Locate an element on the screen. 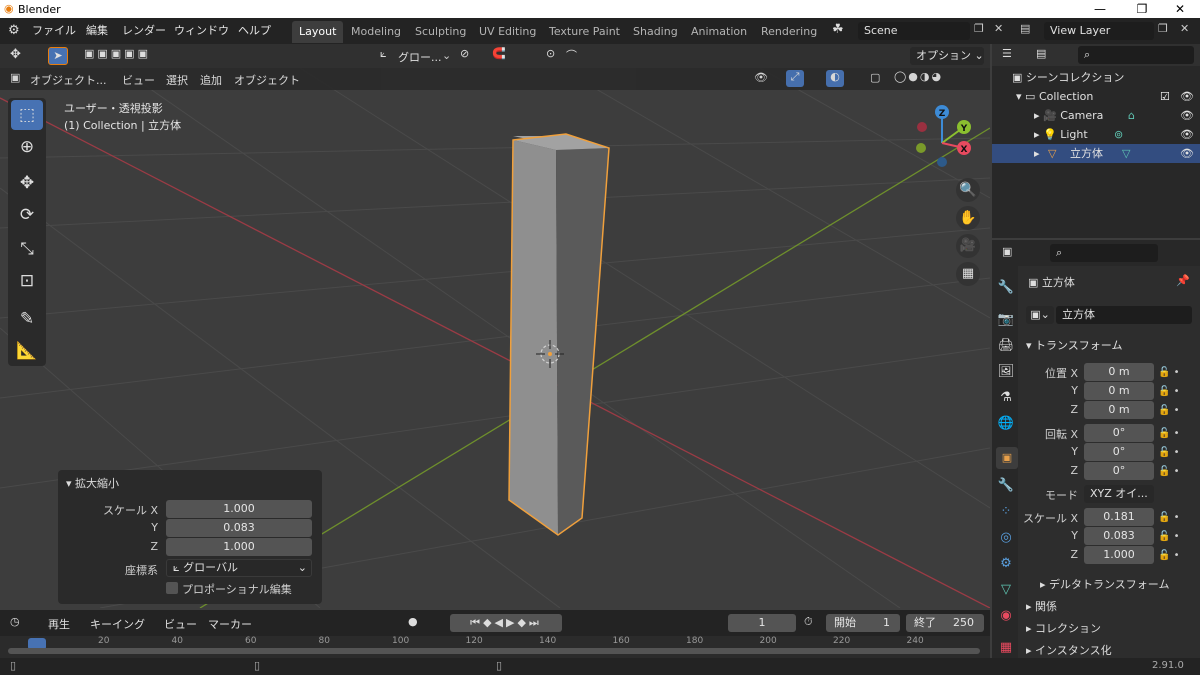 The height and width of the screenshot is (675, 1200). end-frame-field: 終了 250 is located at coordinates (945, 623).